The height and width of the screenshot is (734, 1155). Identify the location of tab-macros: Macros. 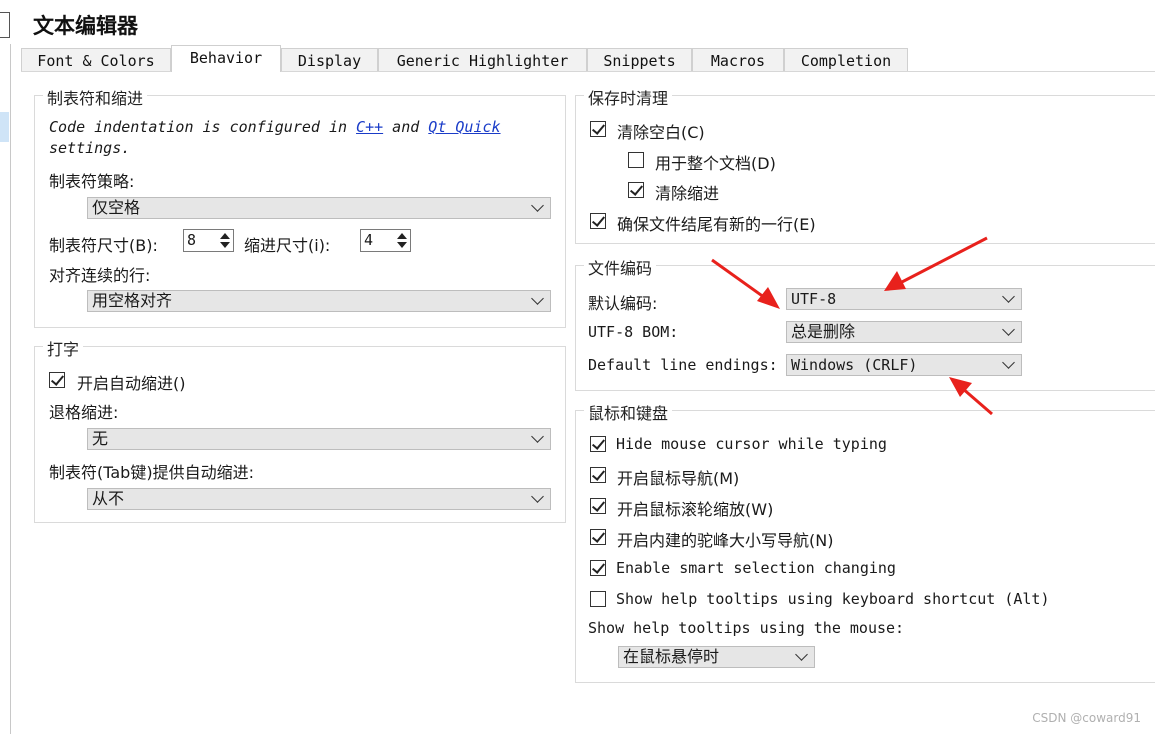
(738, 59).